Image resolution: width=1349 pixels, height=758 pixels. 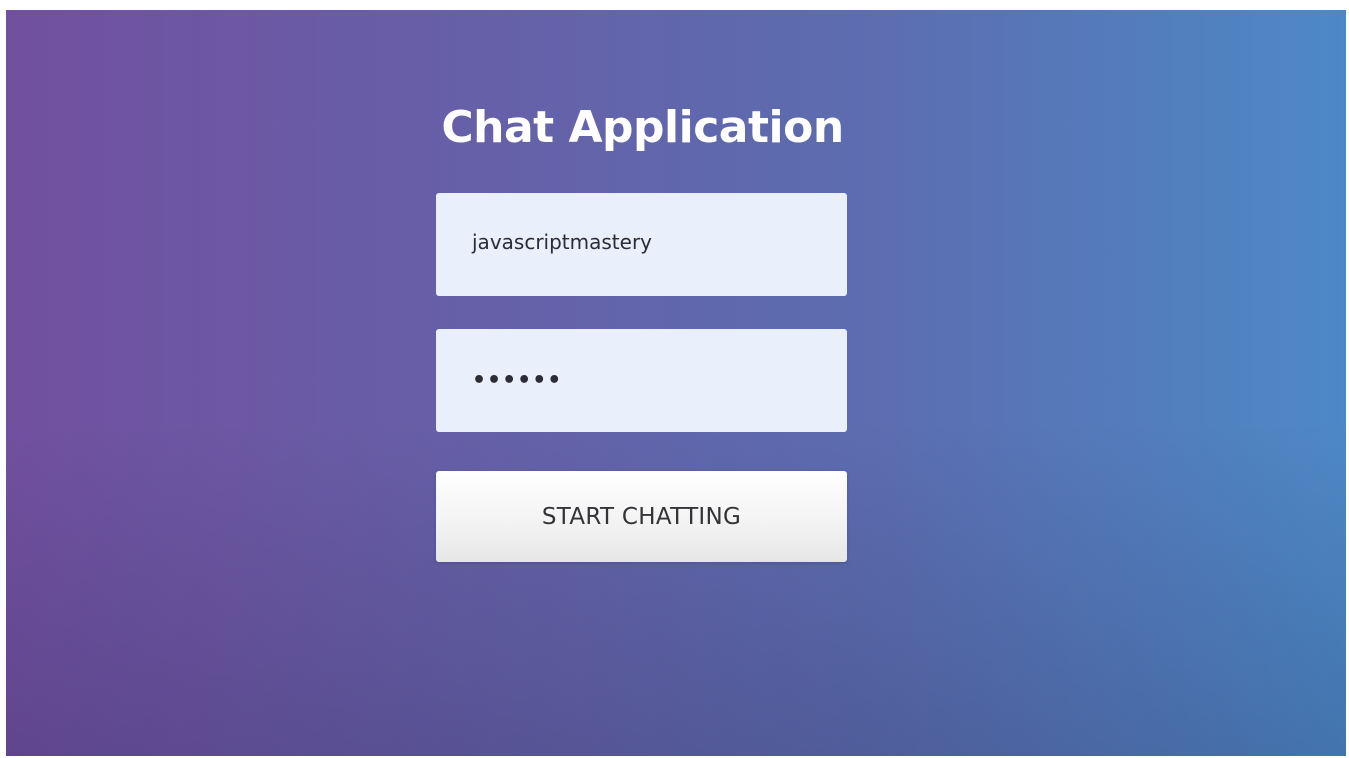 I want to click on start-chatting-button: START CHATTING, so click(x=641, y=516).